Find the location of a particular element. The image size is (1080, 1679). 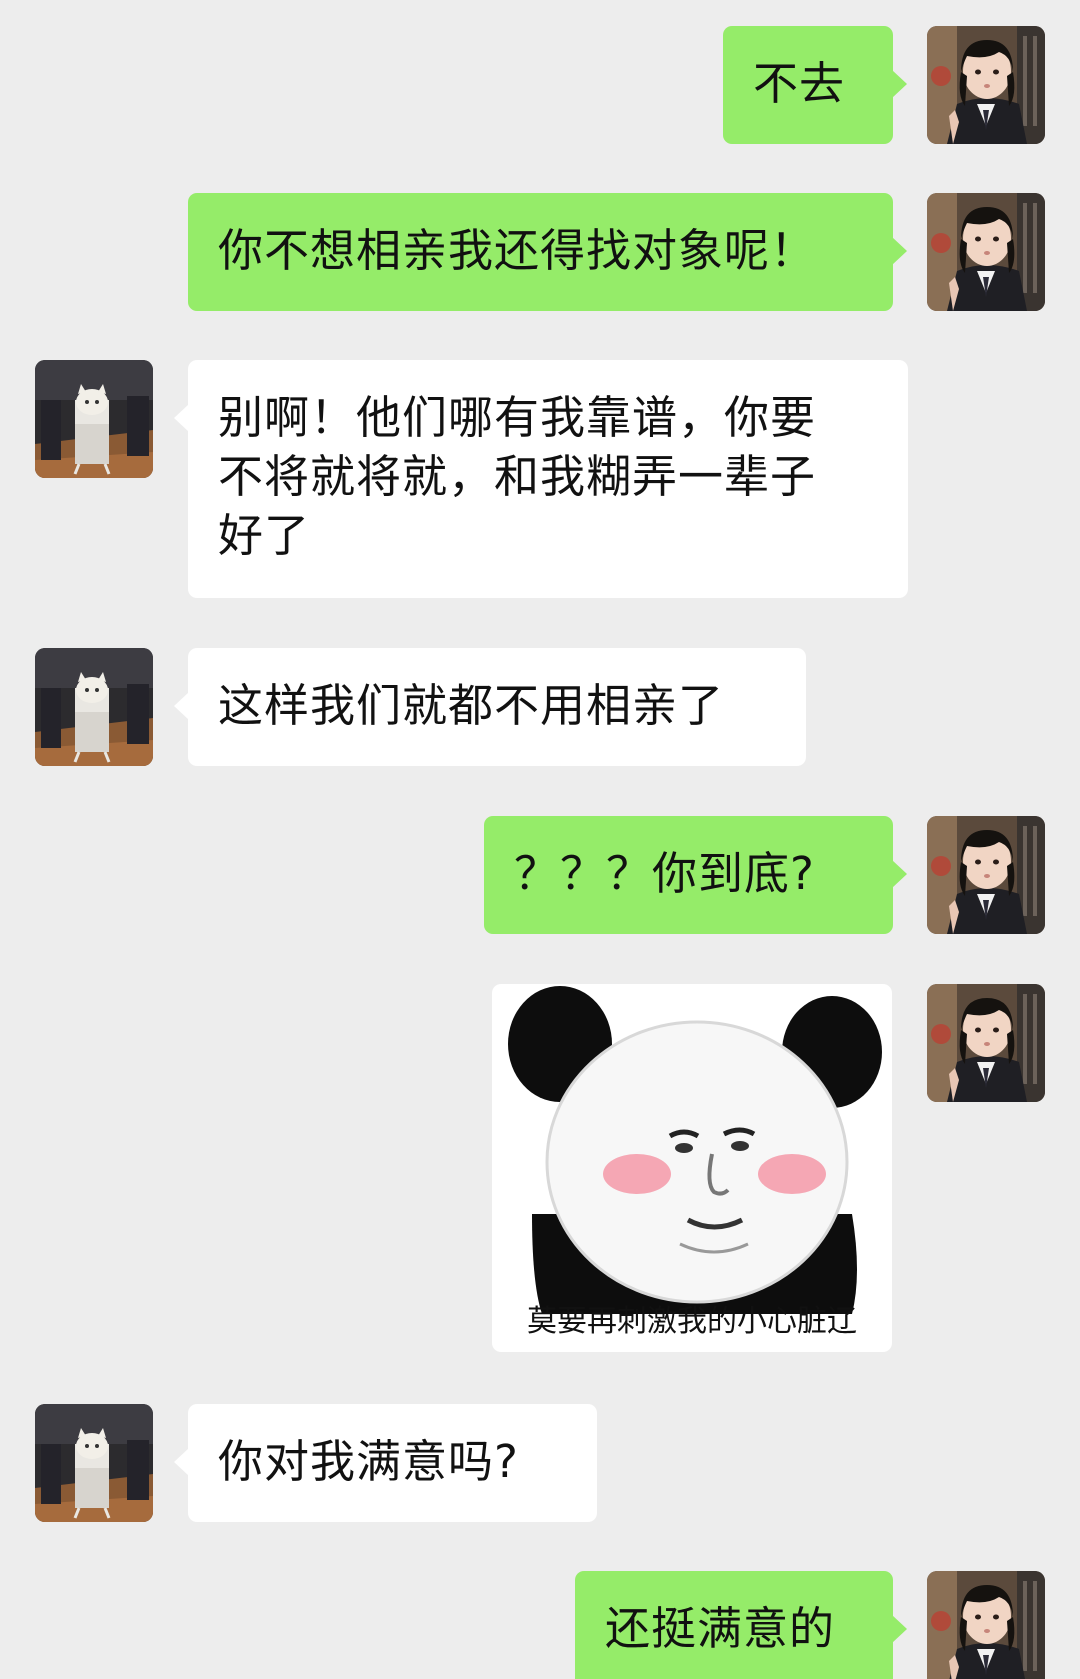

sticker-message: 莫要再刺激我的小心脏辽 is located at coordinates (692, 1168).